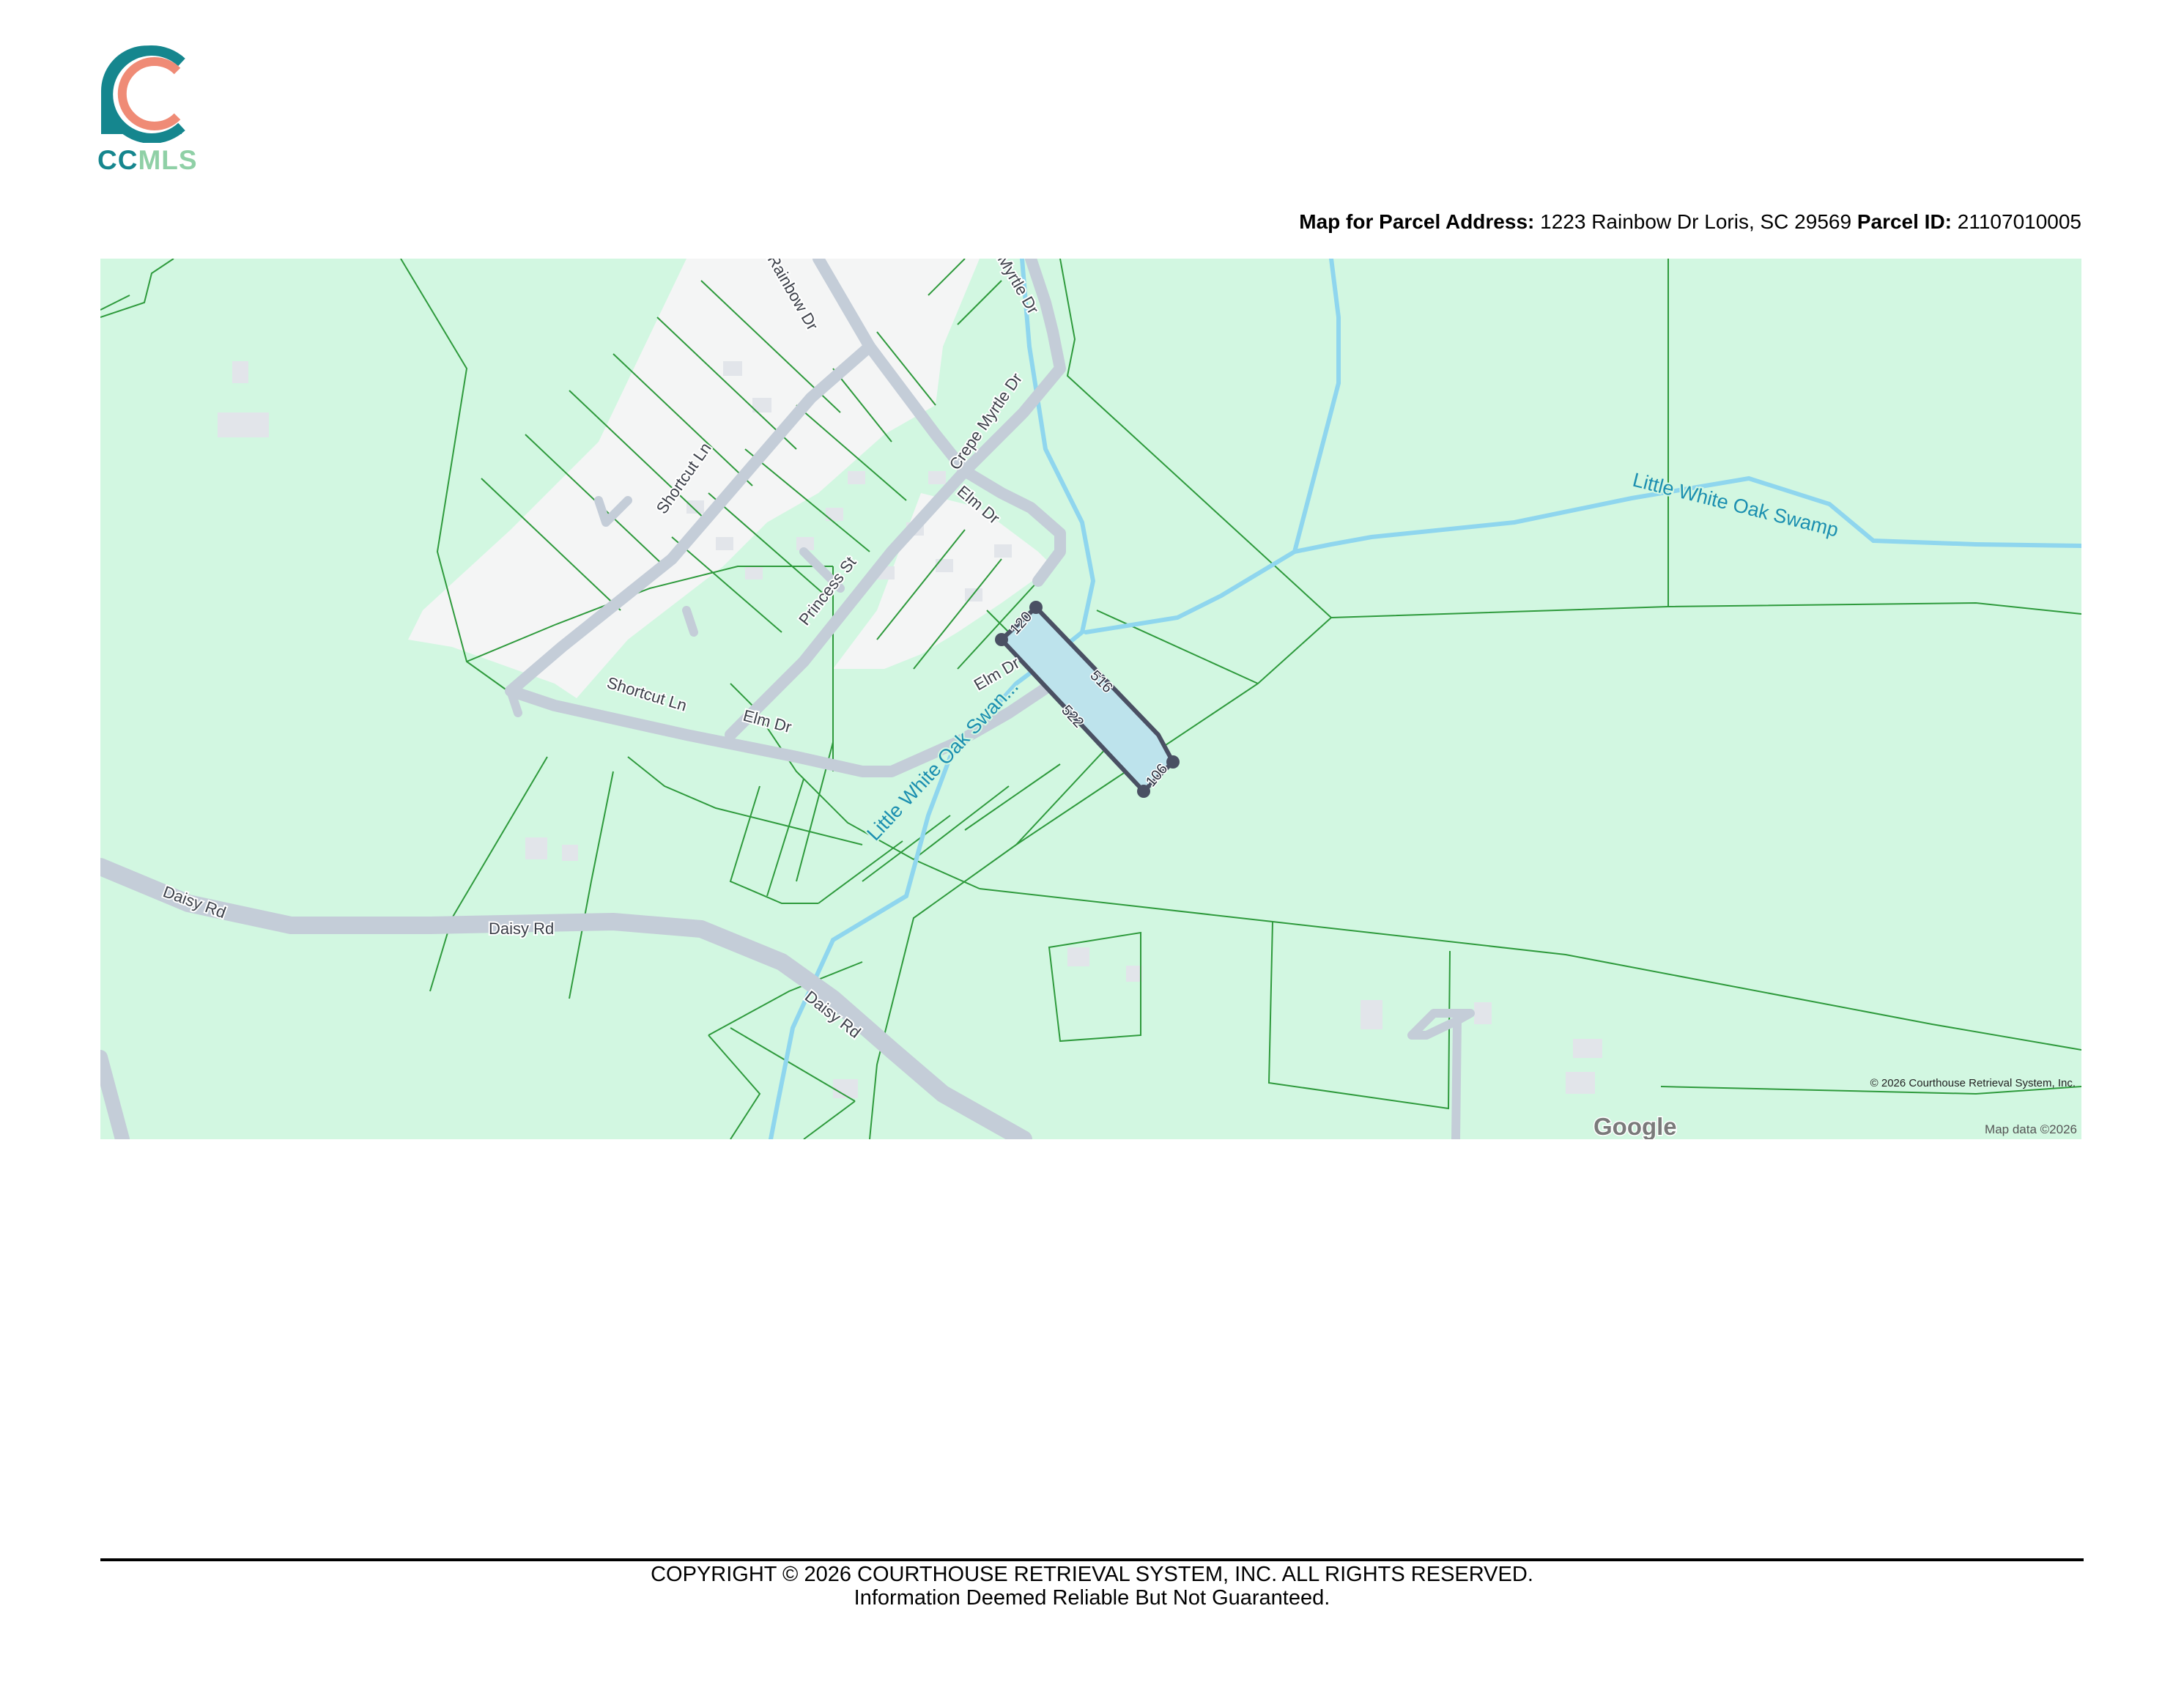  What do you see at coordinates (1696, 221) in the screenshot?
I see `address-value: 1223 Rainbow Dr Loris, SC 29569` at bounding box center [1696, 221].